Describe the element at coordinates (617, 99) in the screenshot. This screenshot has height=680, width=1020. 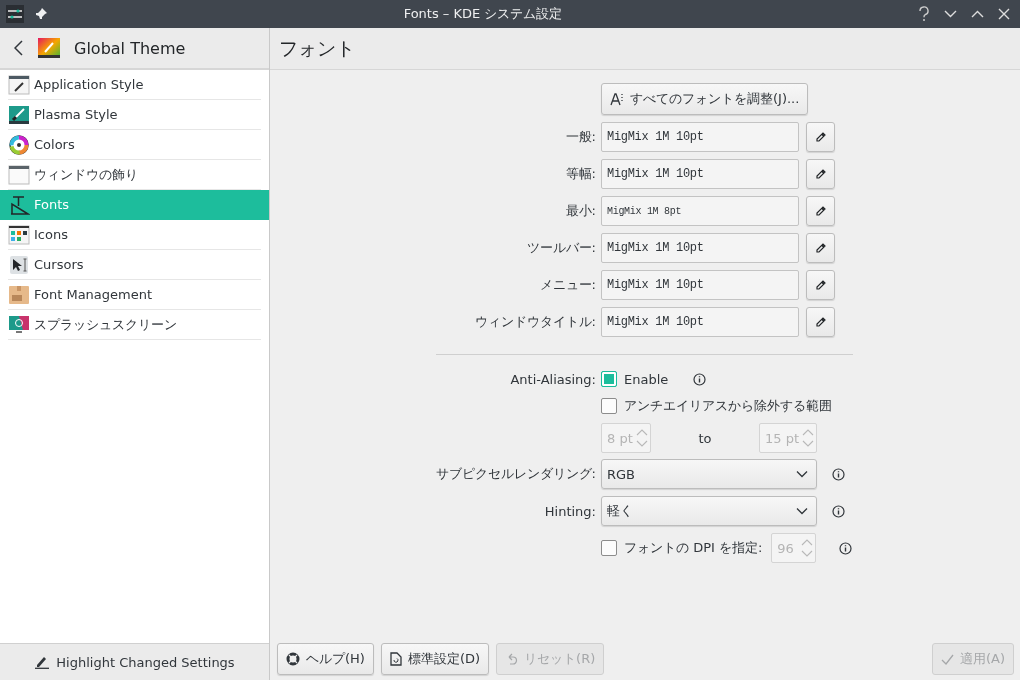
I see `font-adjust-icon` at that location.